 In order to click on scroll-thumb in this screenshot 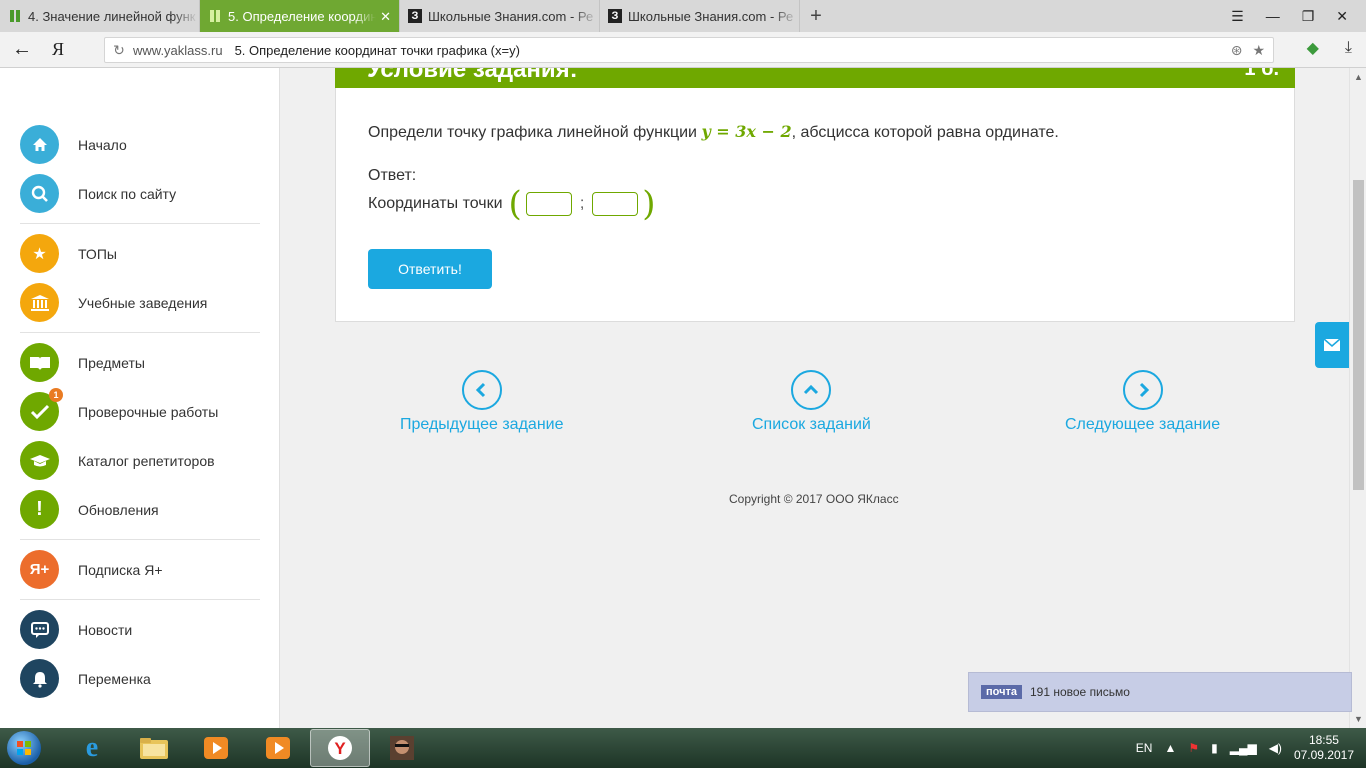, I will do `click(1358, 335)`.